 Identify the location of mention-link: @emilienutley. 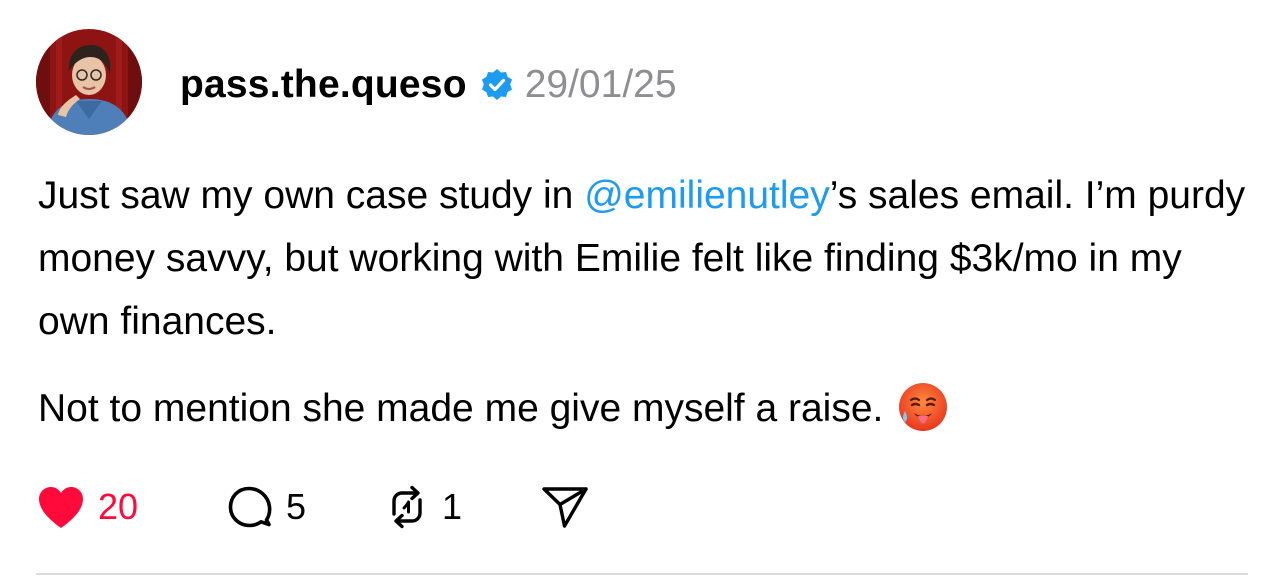
(707, 195).